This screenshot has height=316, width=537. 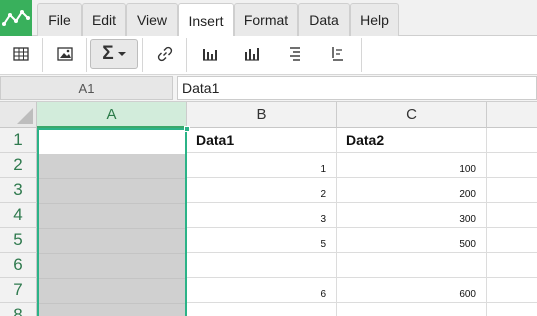 I want to click on cell-d4, so click(x=512, y=215).